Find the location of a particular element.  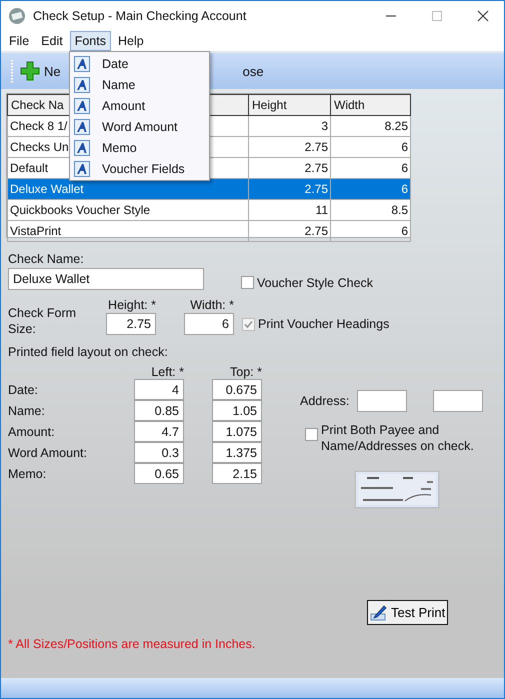

left-field: 4.7 is located at coordinates (159, 431).